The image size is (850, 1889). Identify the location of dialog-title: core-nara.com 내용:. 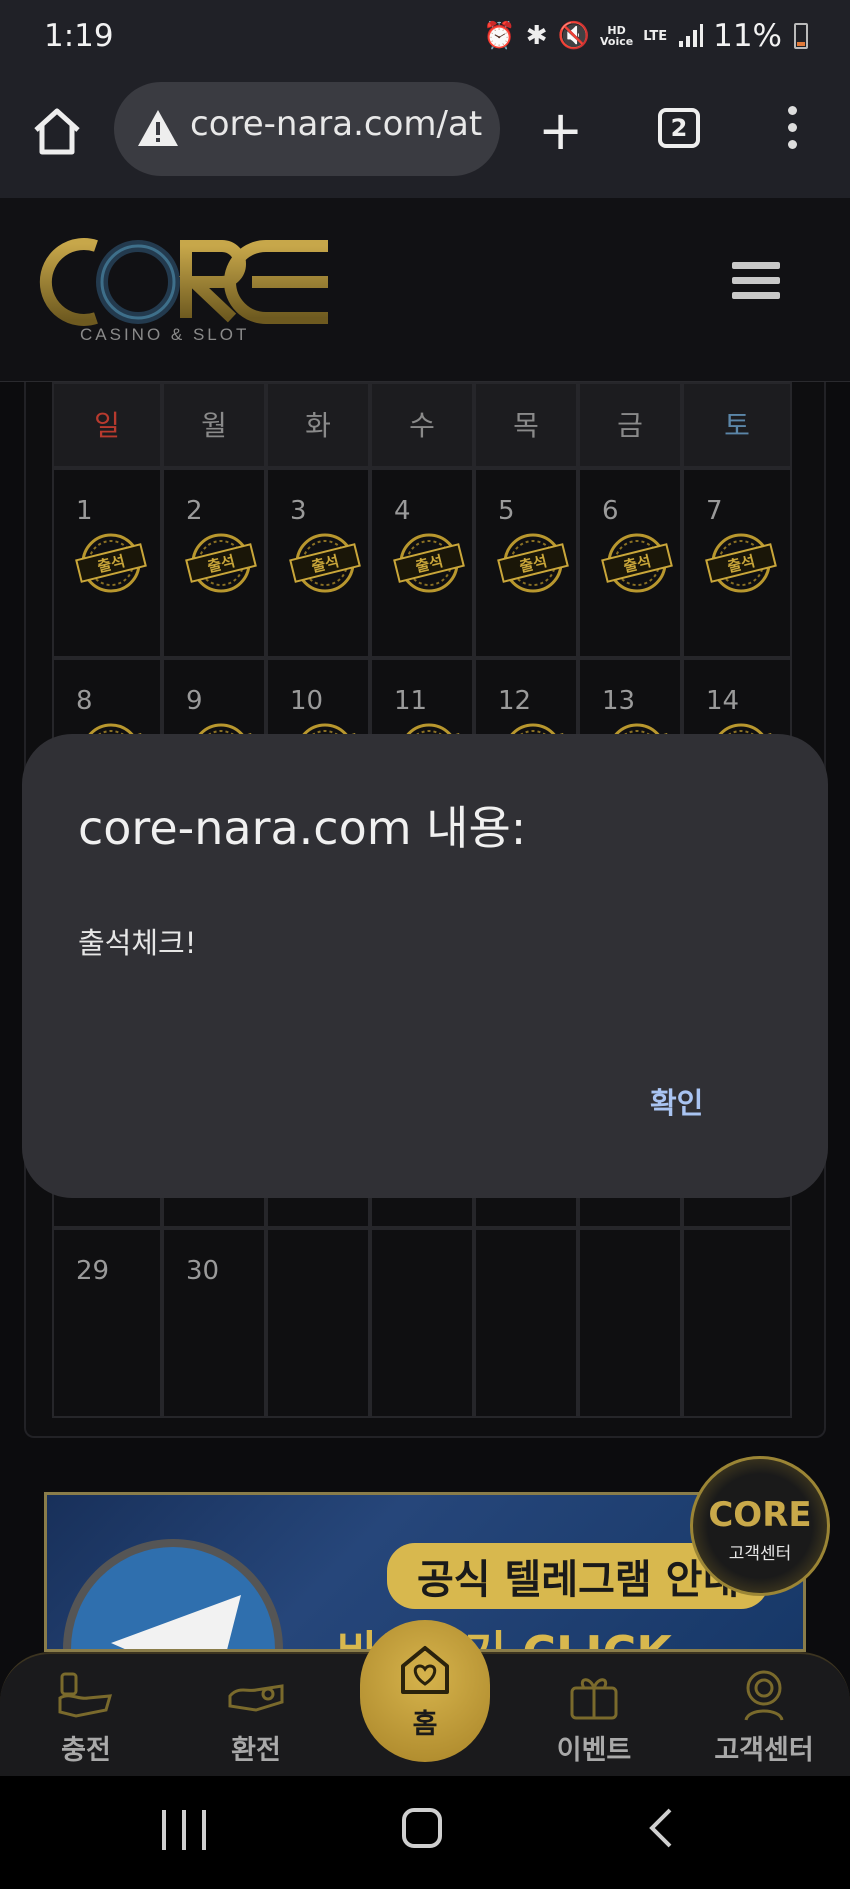
(302, 828).